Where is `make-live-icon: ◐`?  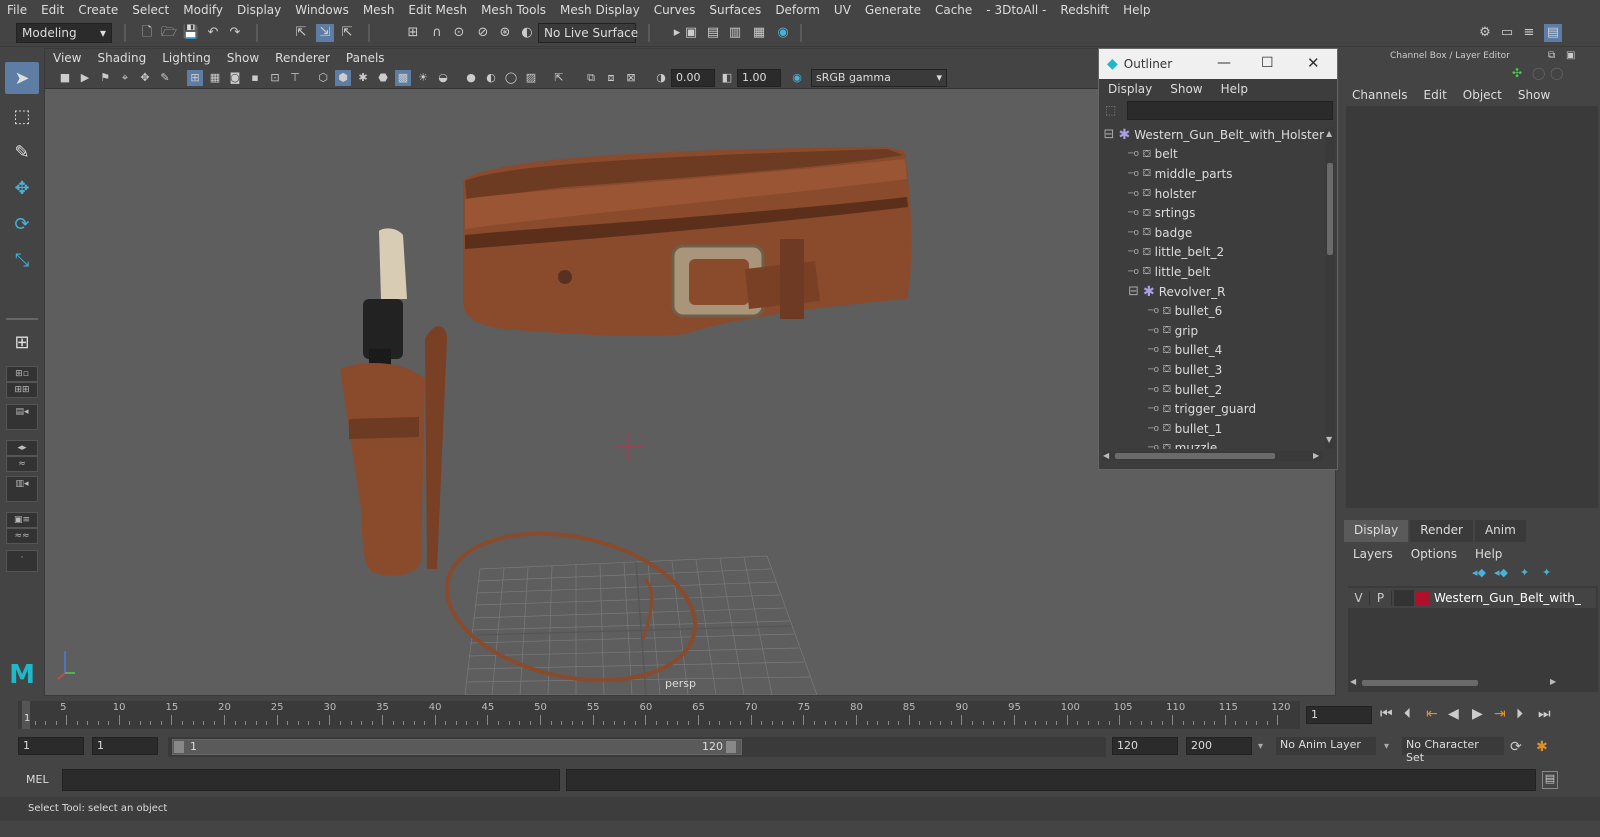 make-live-icon: ◐ is located at coordinates (527, 33).